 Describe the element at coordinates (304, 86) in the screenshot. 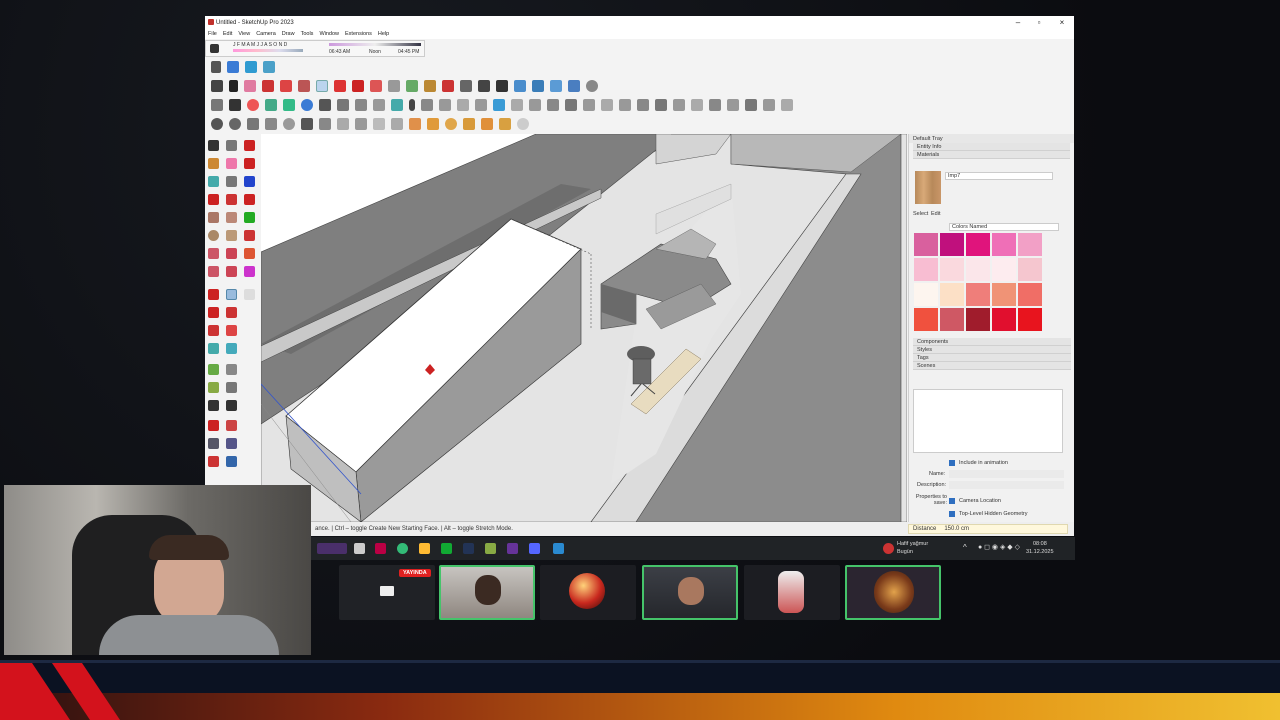

I see `rectangle-icon` at that location.